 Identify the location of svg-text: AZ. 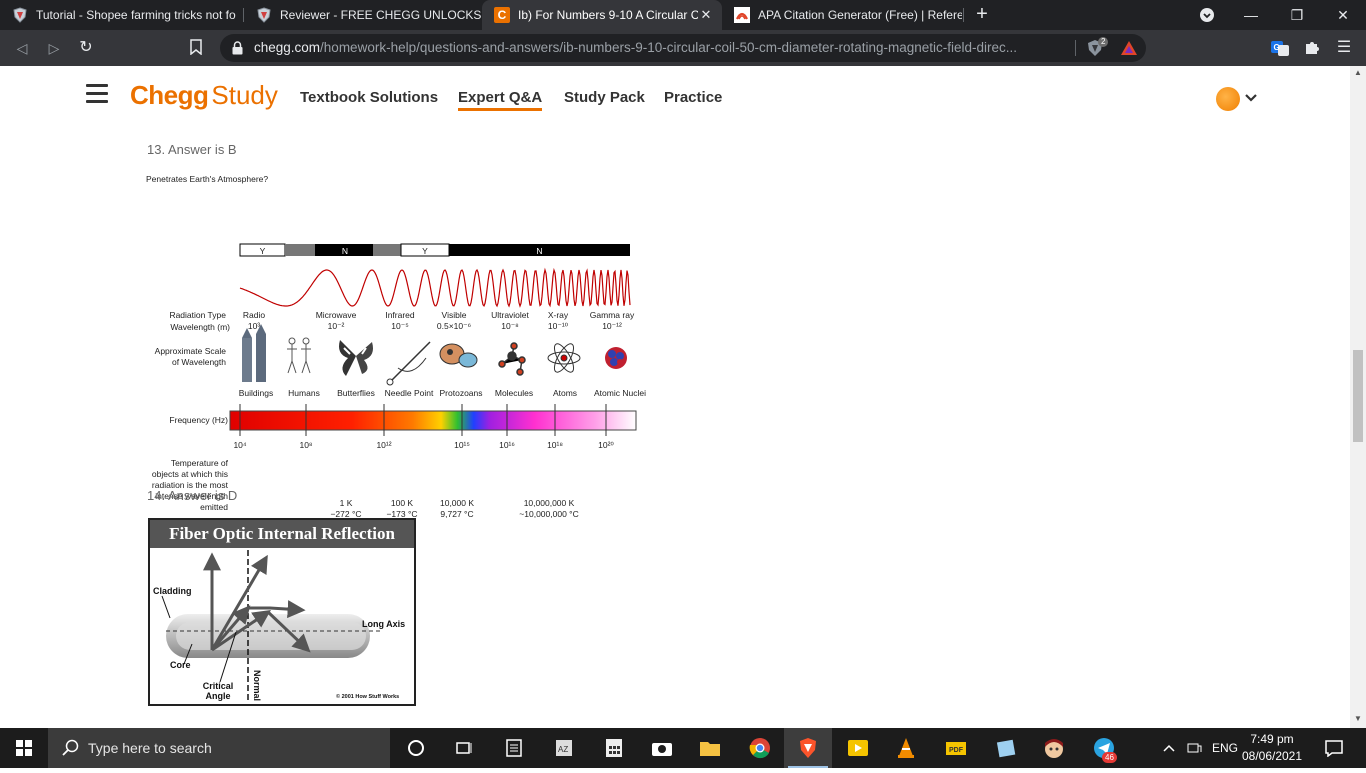
(563, 749).